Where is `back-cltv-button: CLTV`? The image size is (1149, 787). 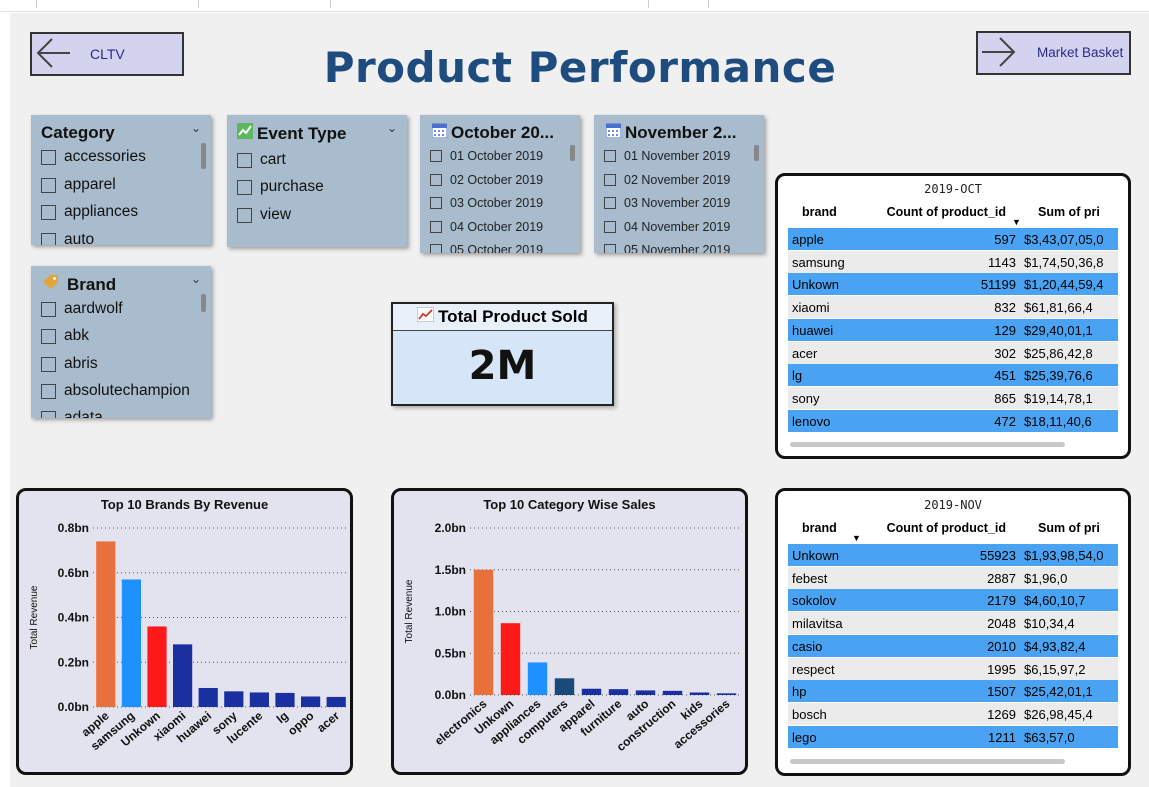
back-cltv-button: CLTV is located at coordinates (107, 54).